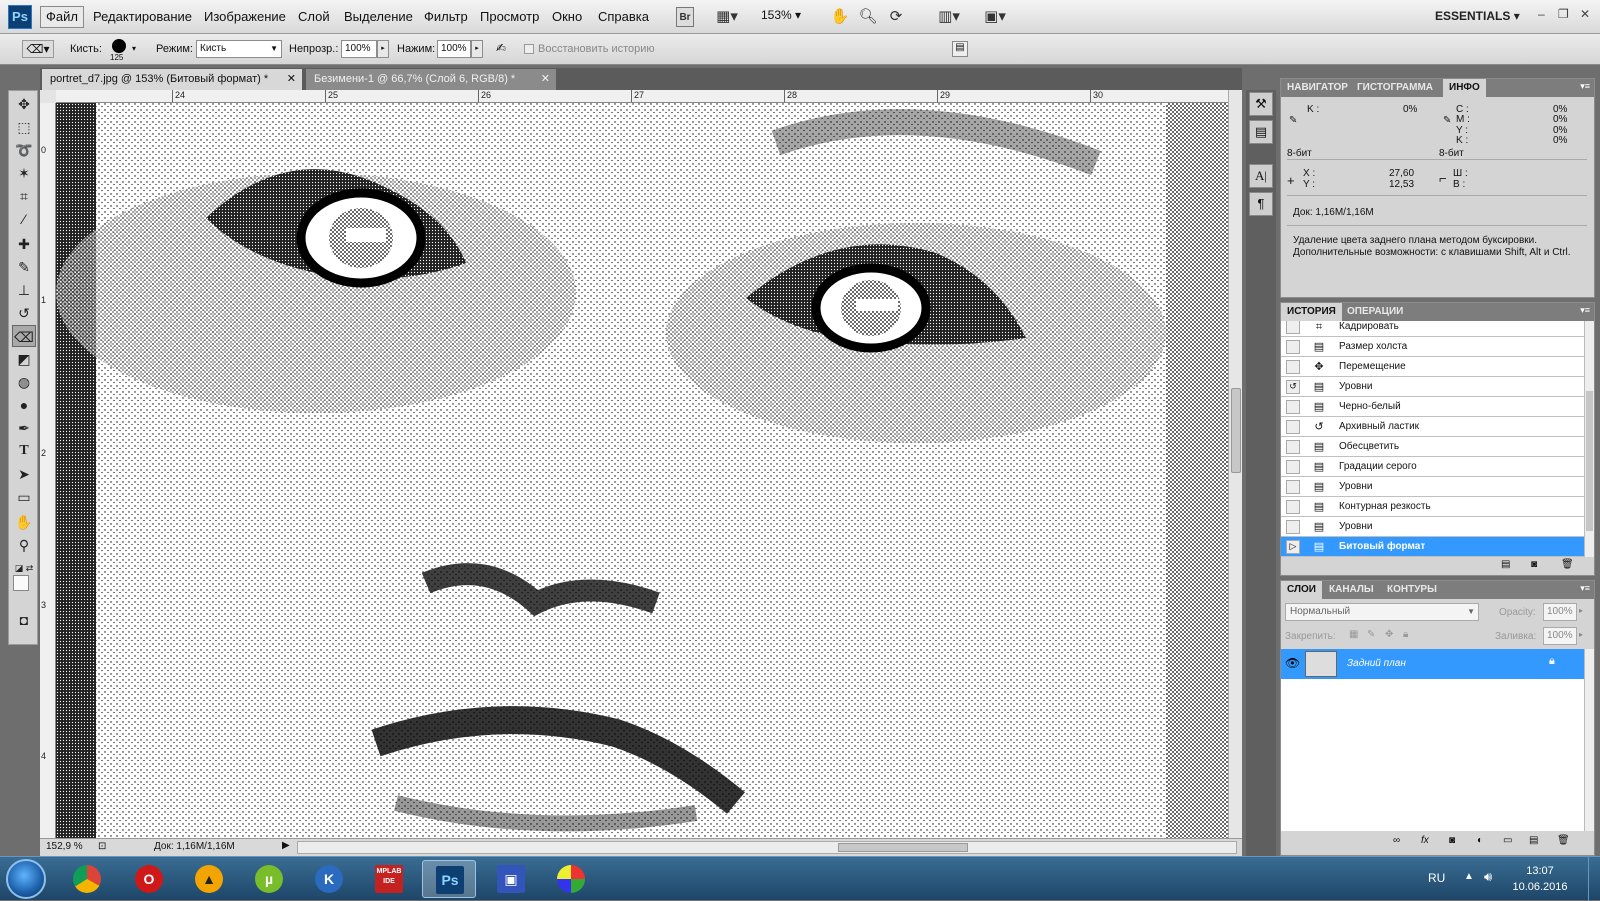 This screenshot has height=901, width=1600. Describe the element at coordinates (623, 16) in the screenshot. I see `menu-help: Справка` at that location.